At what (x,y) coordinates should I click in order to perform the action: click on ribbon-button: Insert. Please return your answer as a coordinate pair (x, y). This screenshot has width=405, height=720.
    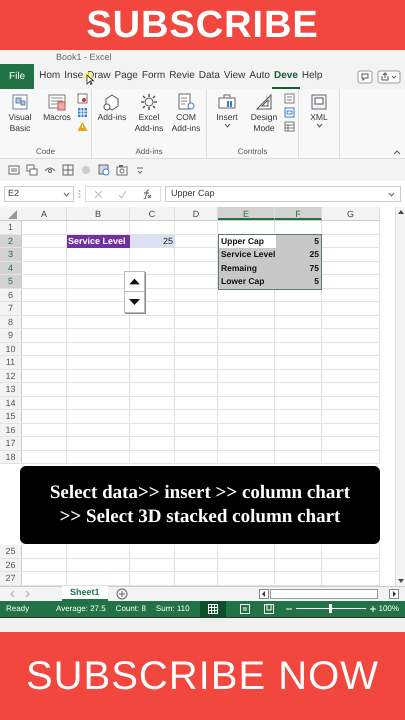
    Looking at the image, I should click on (227, 119).